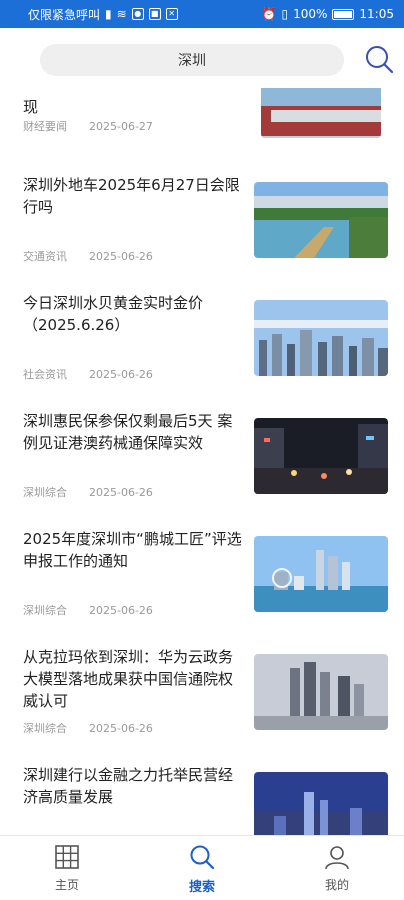  Describe the element at coordinates (285, 14) in the screenshot. I see `vibrate-icon: ▯` at that location.